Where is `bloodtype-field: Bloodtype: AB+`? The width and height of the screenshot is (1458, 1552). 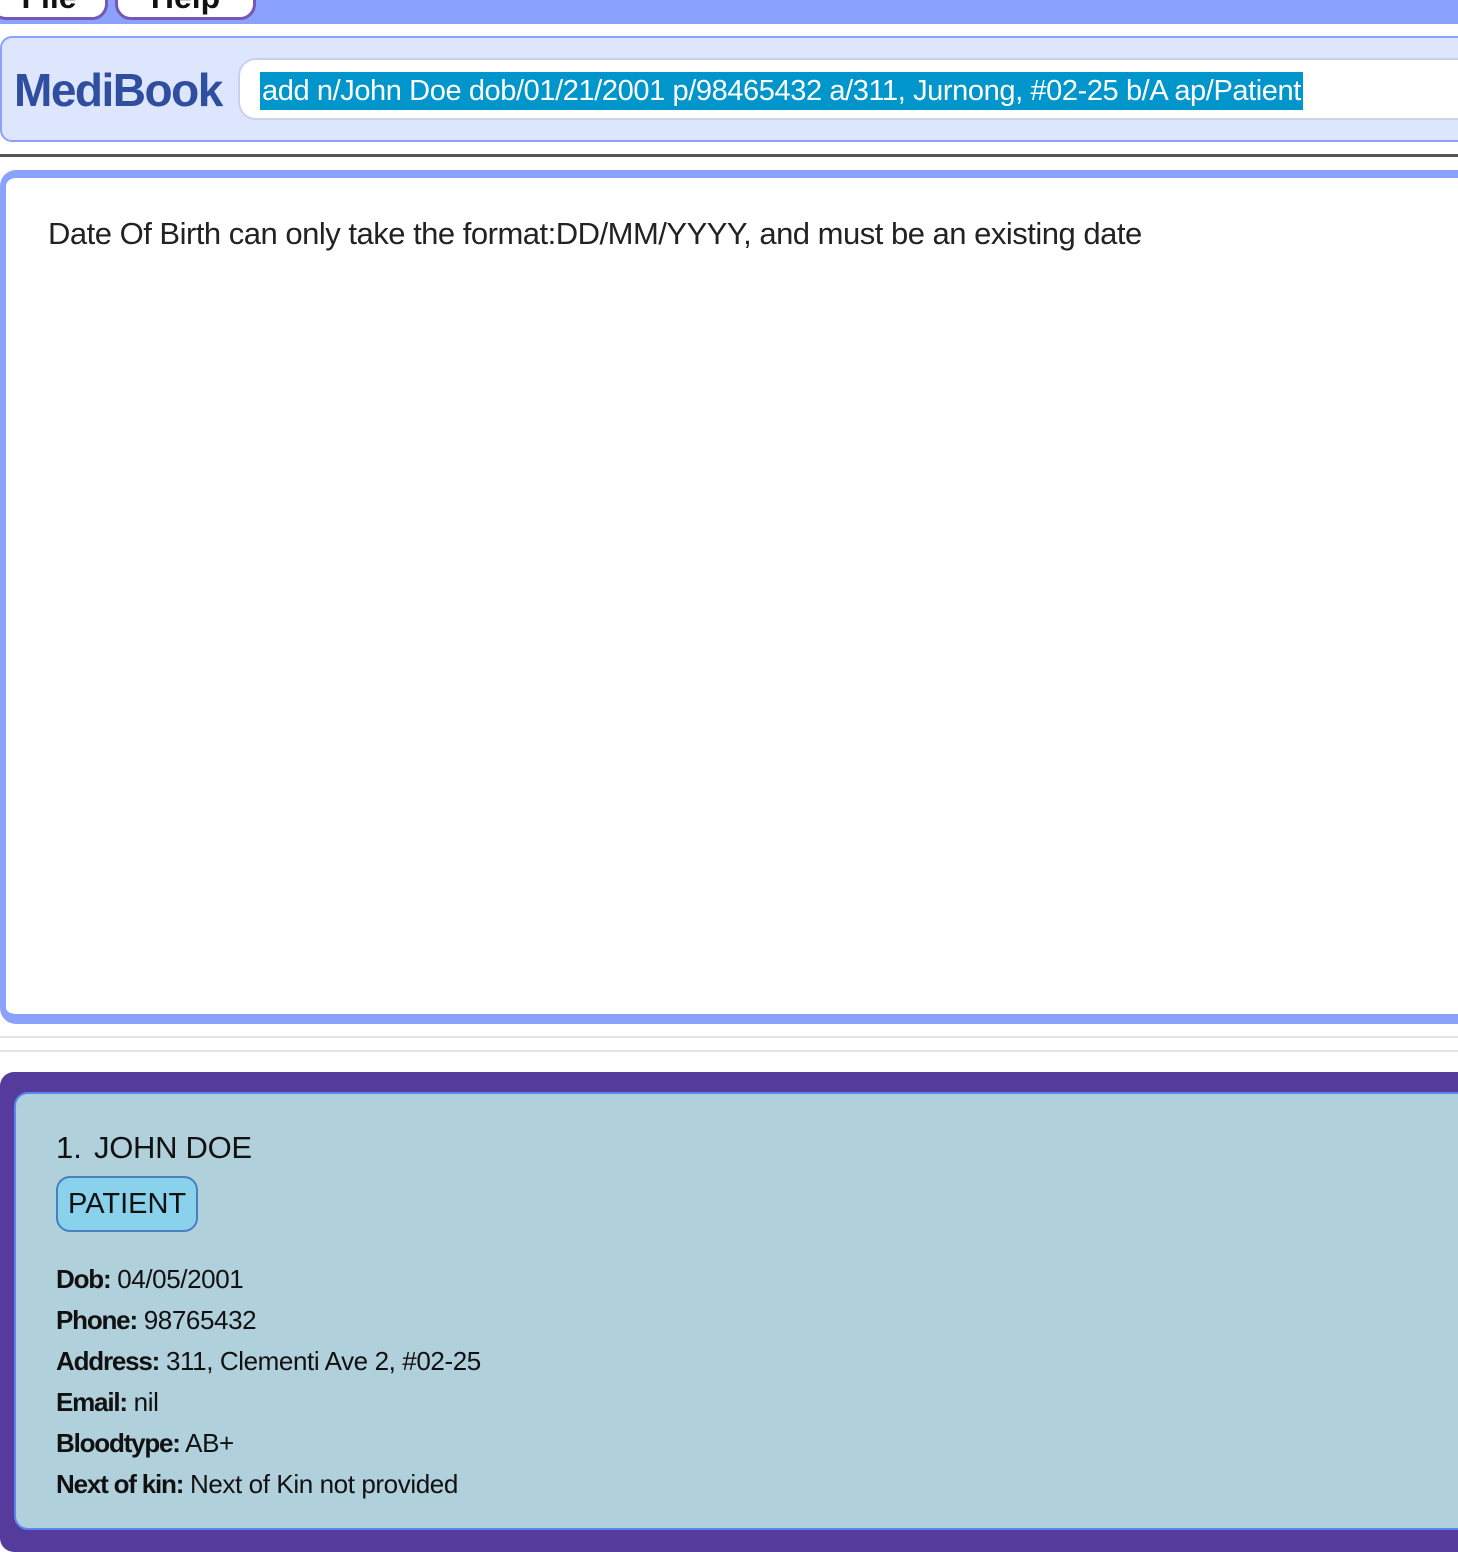
bloodtype-field: Bloodtype: AB+ is located at coordinates (145, 1443).